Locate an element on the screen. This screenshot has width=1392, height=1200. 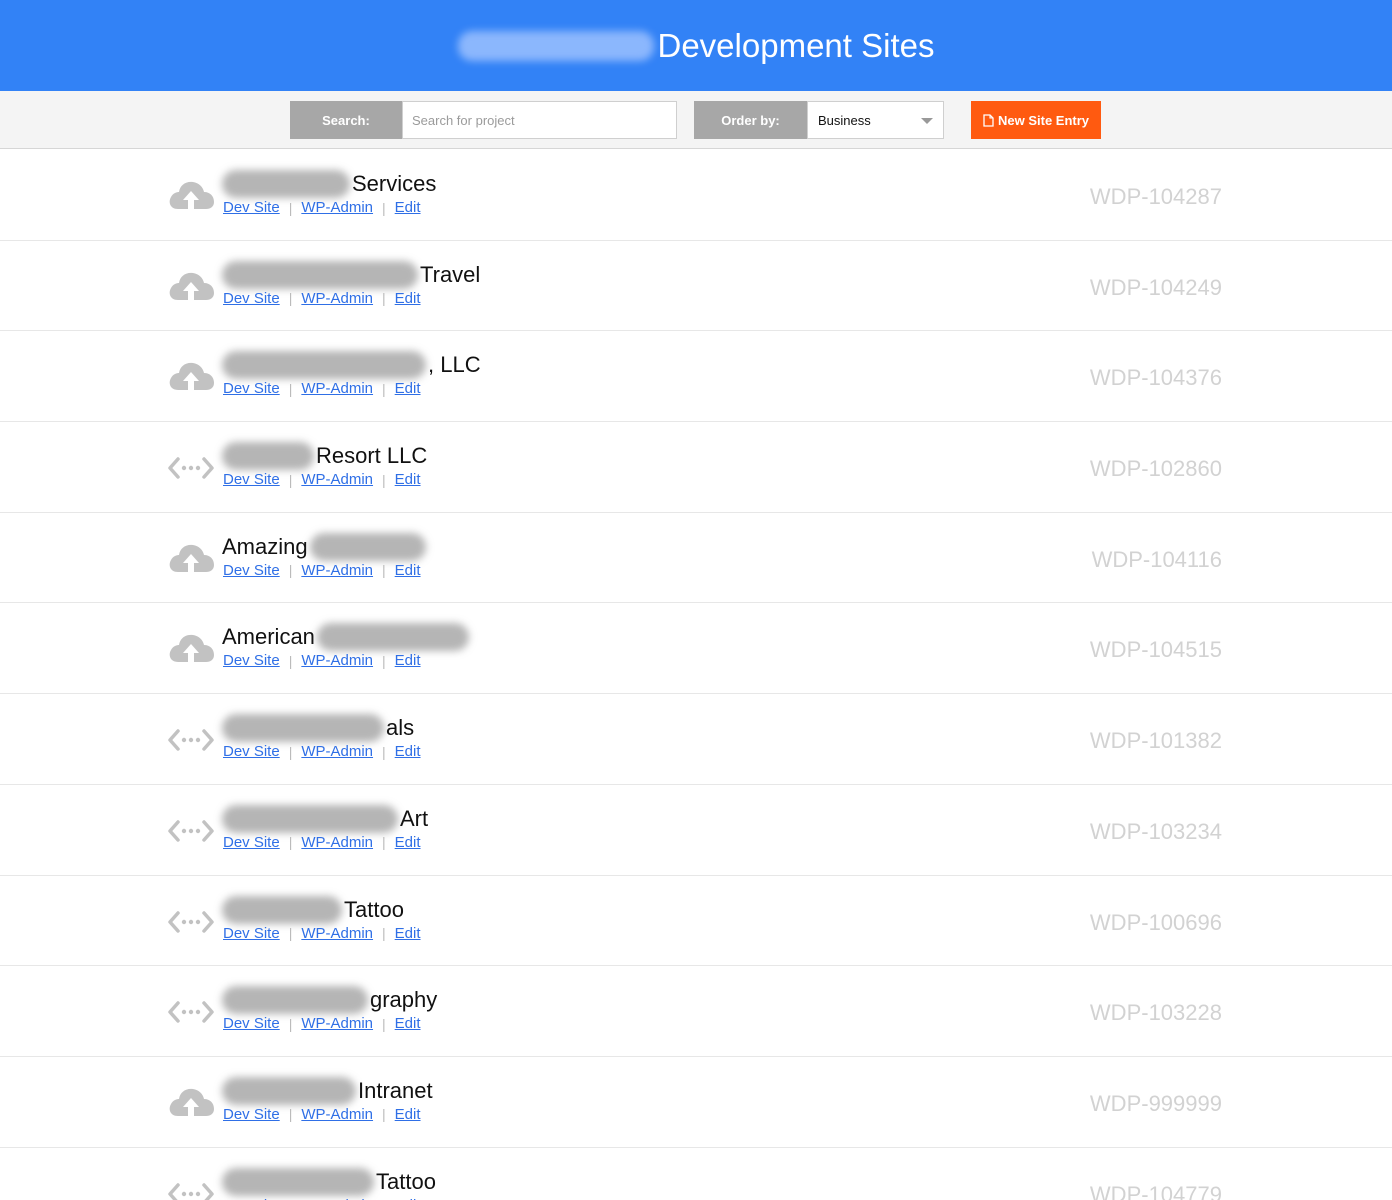
file-icon is located at coordinates (988, 120).